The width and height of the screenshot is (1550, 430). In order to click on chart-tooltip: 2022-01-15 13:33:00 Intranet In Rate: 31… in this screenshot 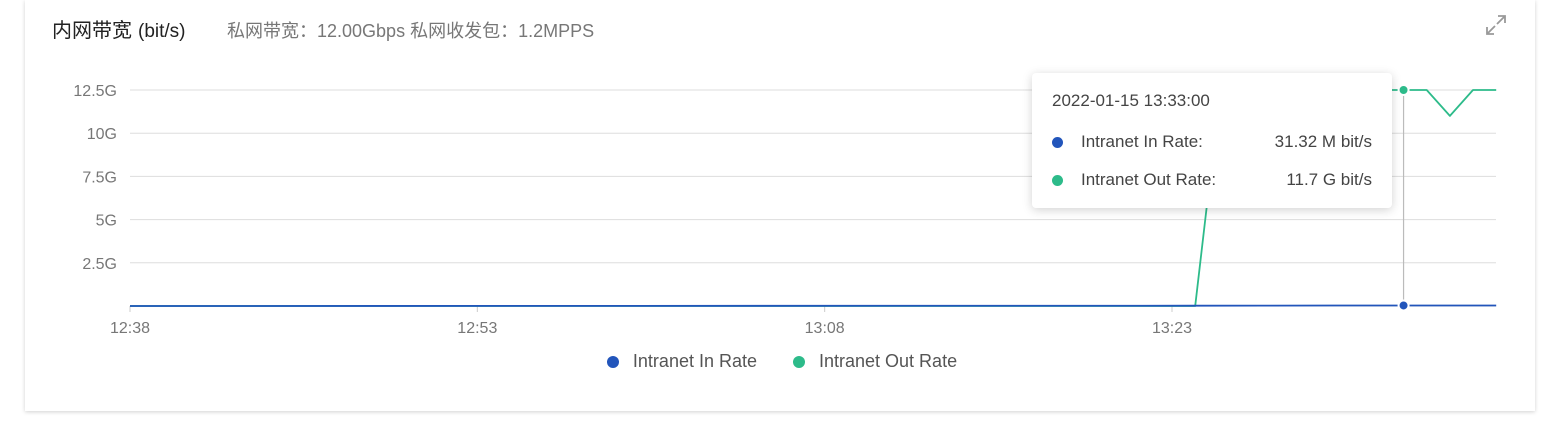, I will do `click(1212, 140)`.